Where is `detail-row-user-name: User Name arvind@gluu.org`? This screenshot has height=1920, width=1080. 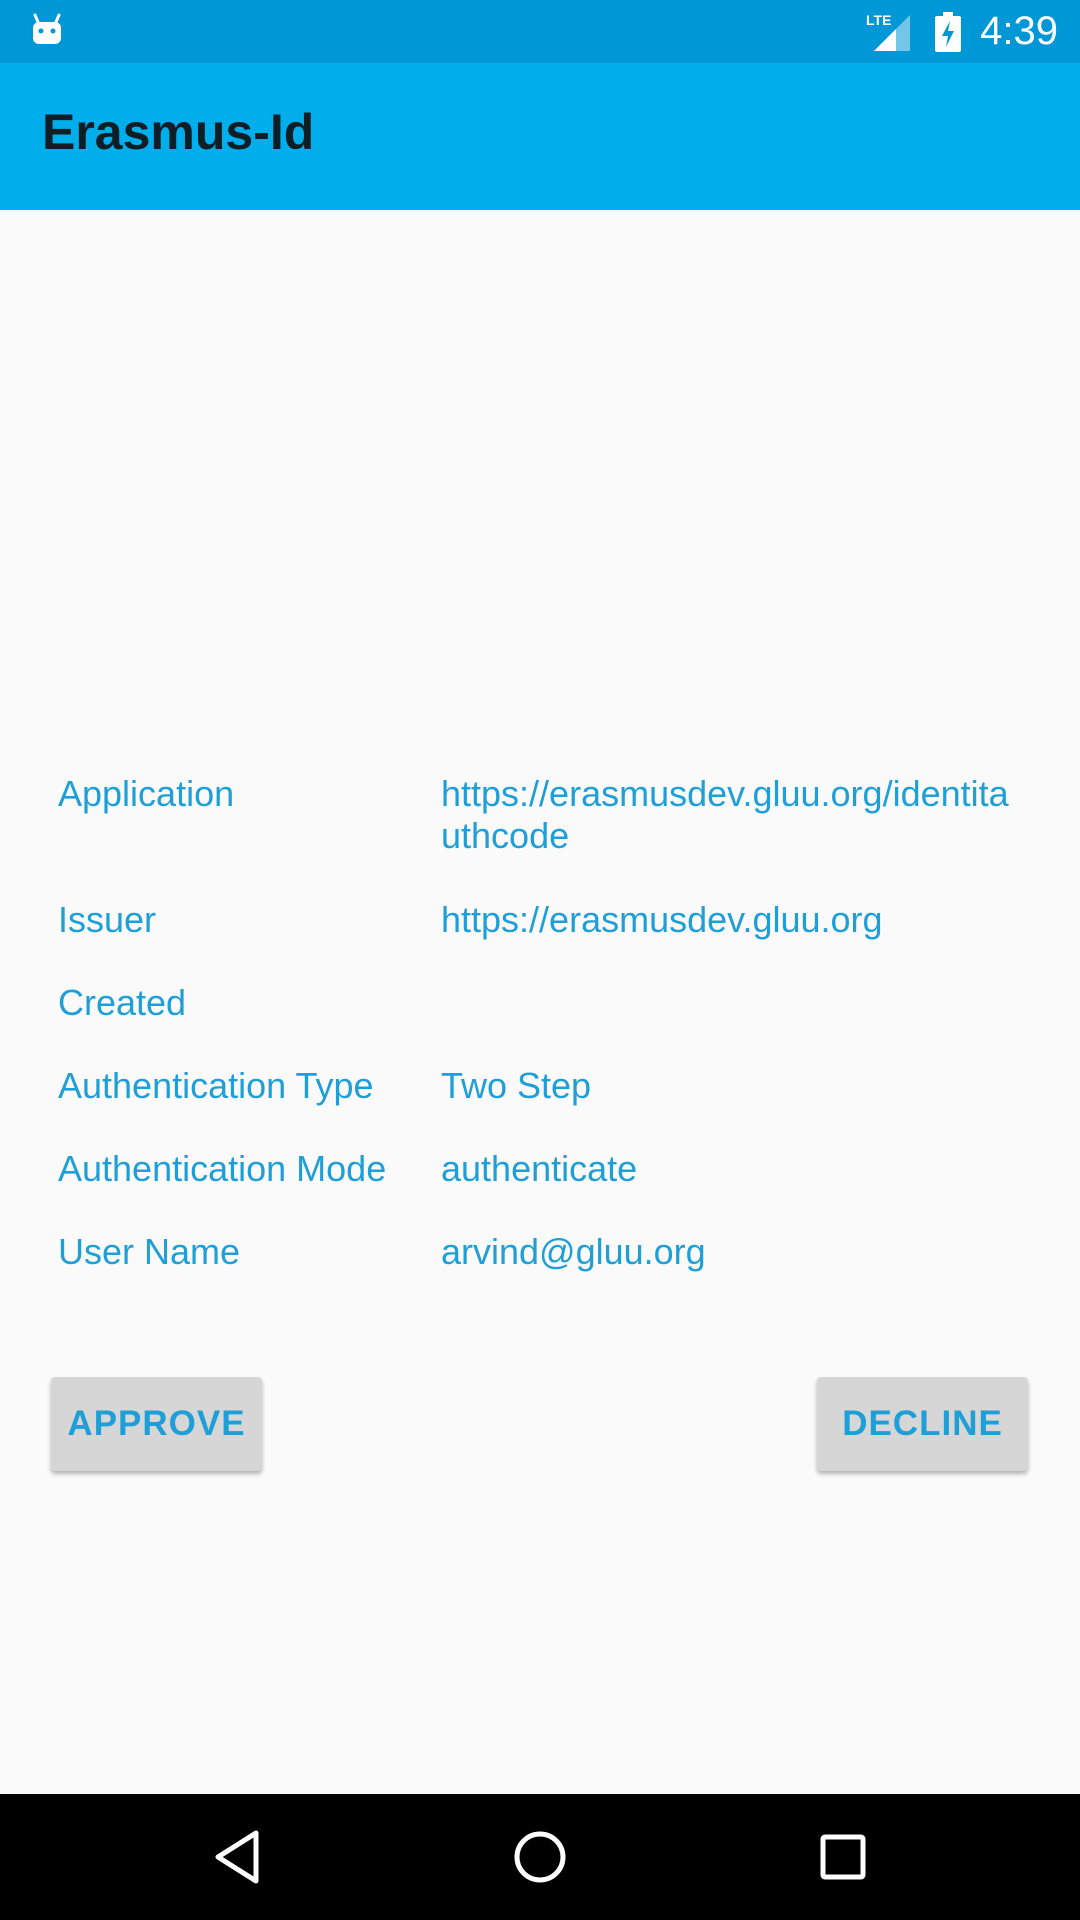 detail-row-user-name: User Name arvind@gluu.org is located at coordinates (548, 1272).